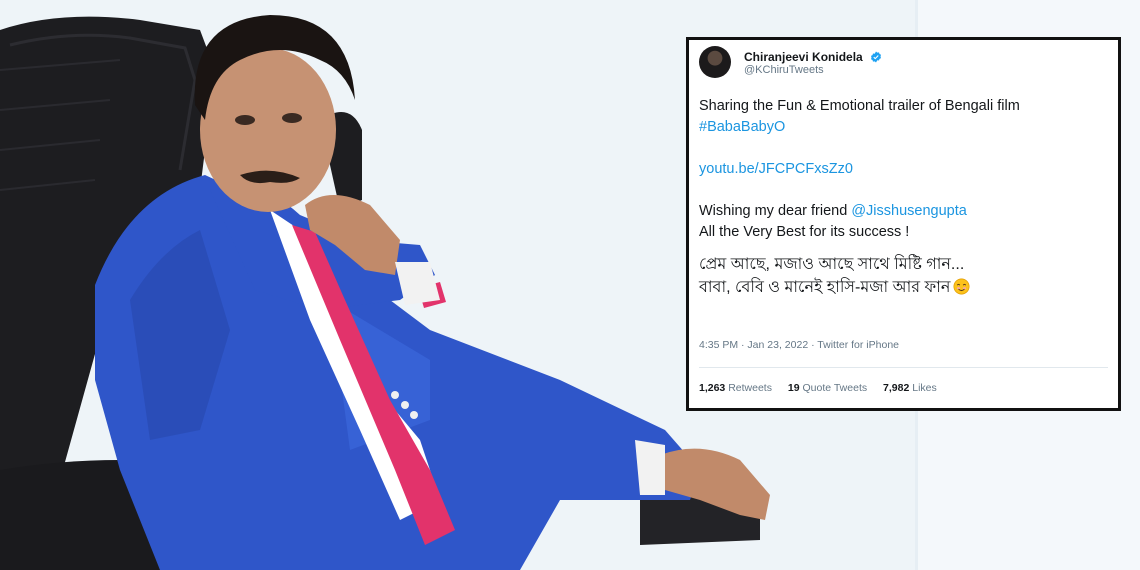 This screenshot has height=570, width=1140. I want to click on bengali-line-2-wrap: বাবা, বেবি ও মানেই হাসি-মজা আর ফান, so click(909, 287).